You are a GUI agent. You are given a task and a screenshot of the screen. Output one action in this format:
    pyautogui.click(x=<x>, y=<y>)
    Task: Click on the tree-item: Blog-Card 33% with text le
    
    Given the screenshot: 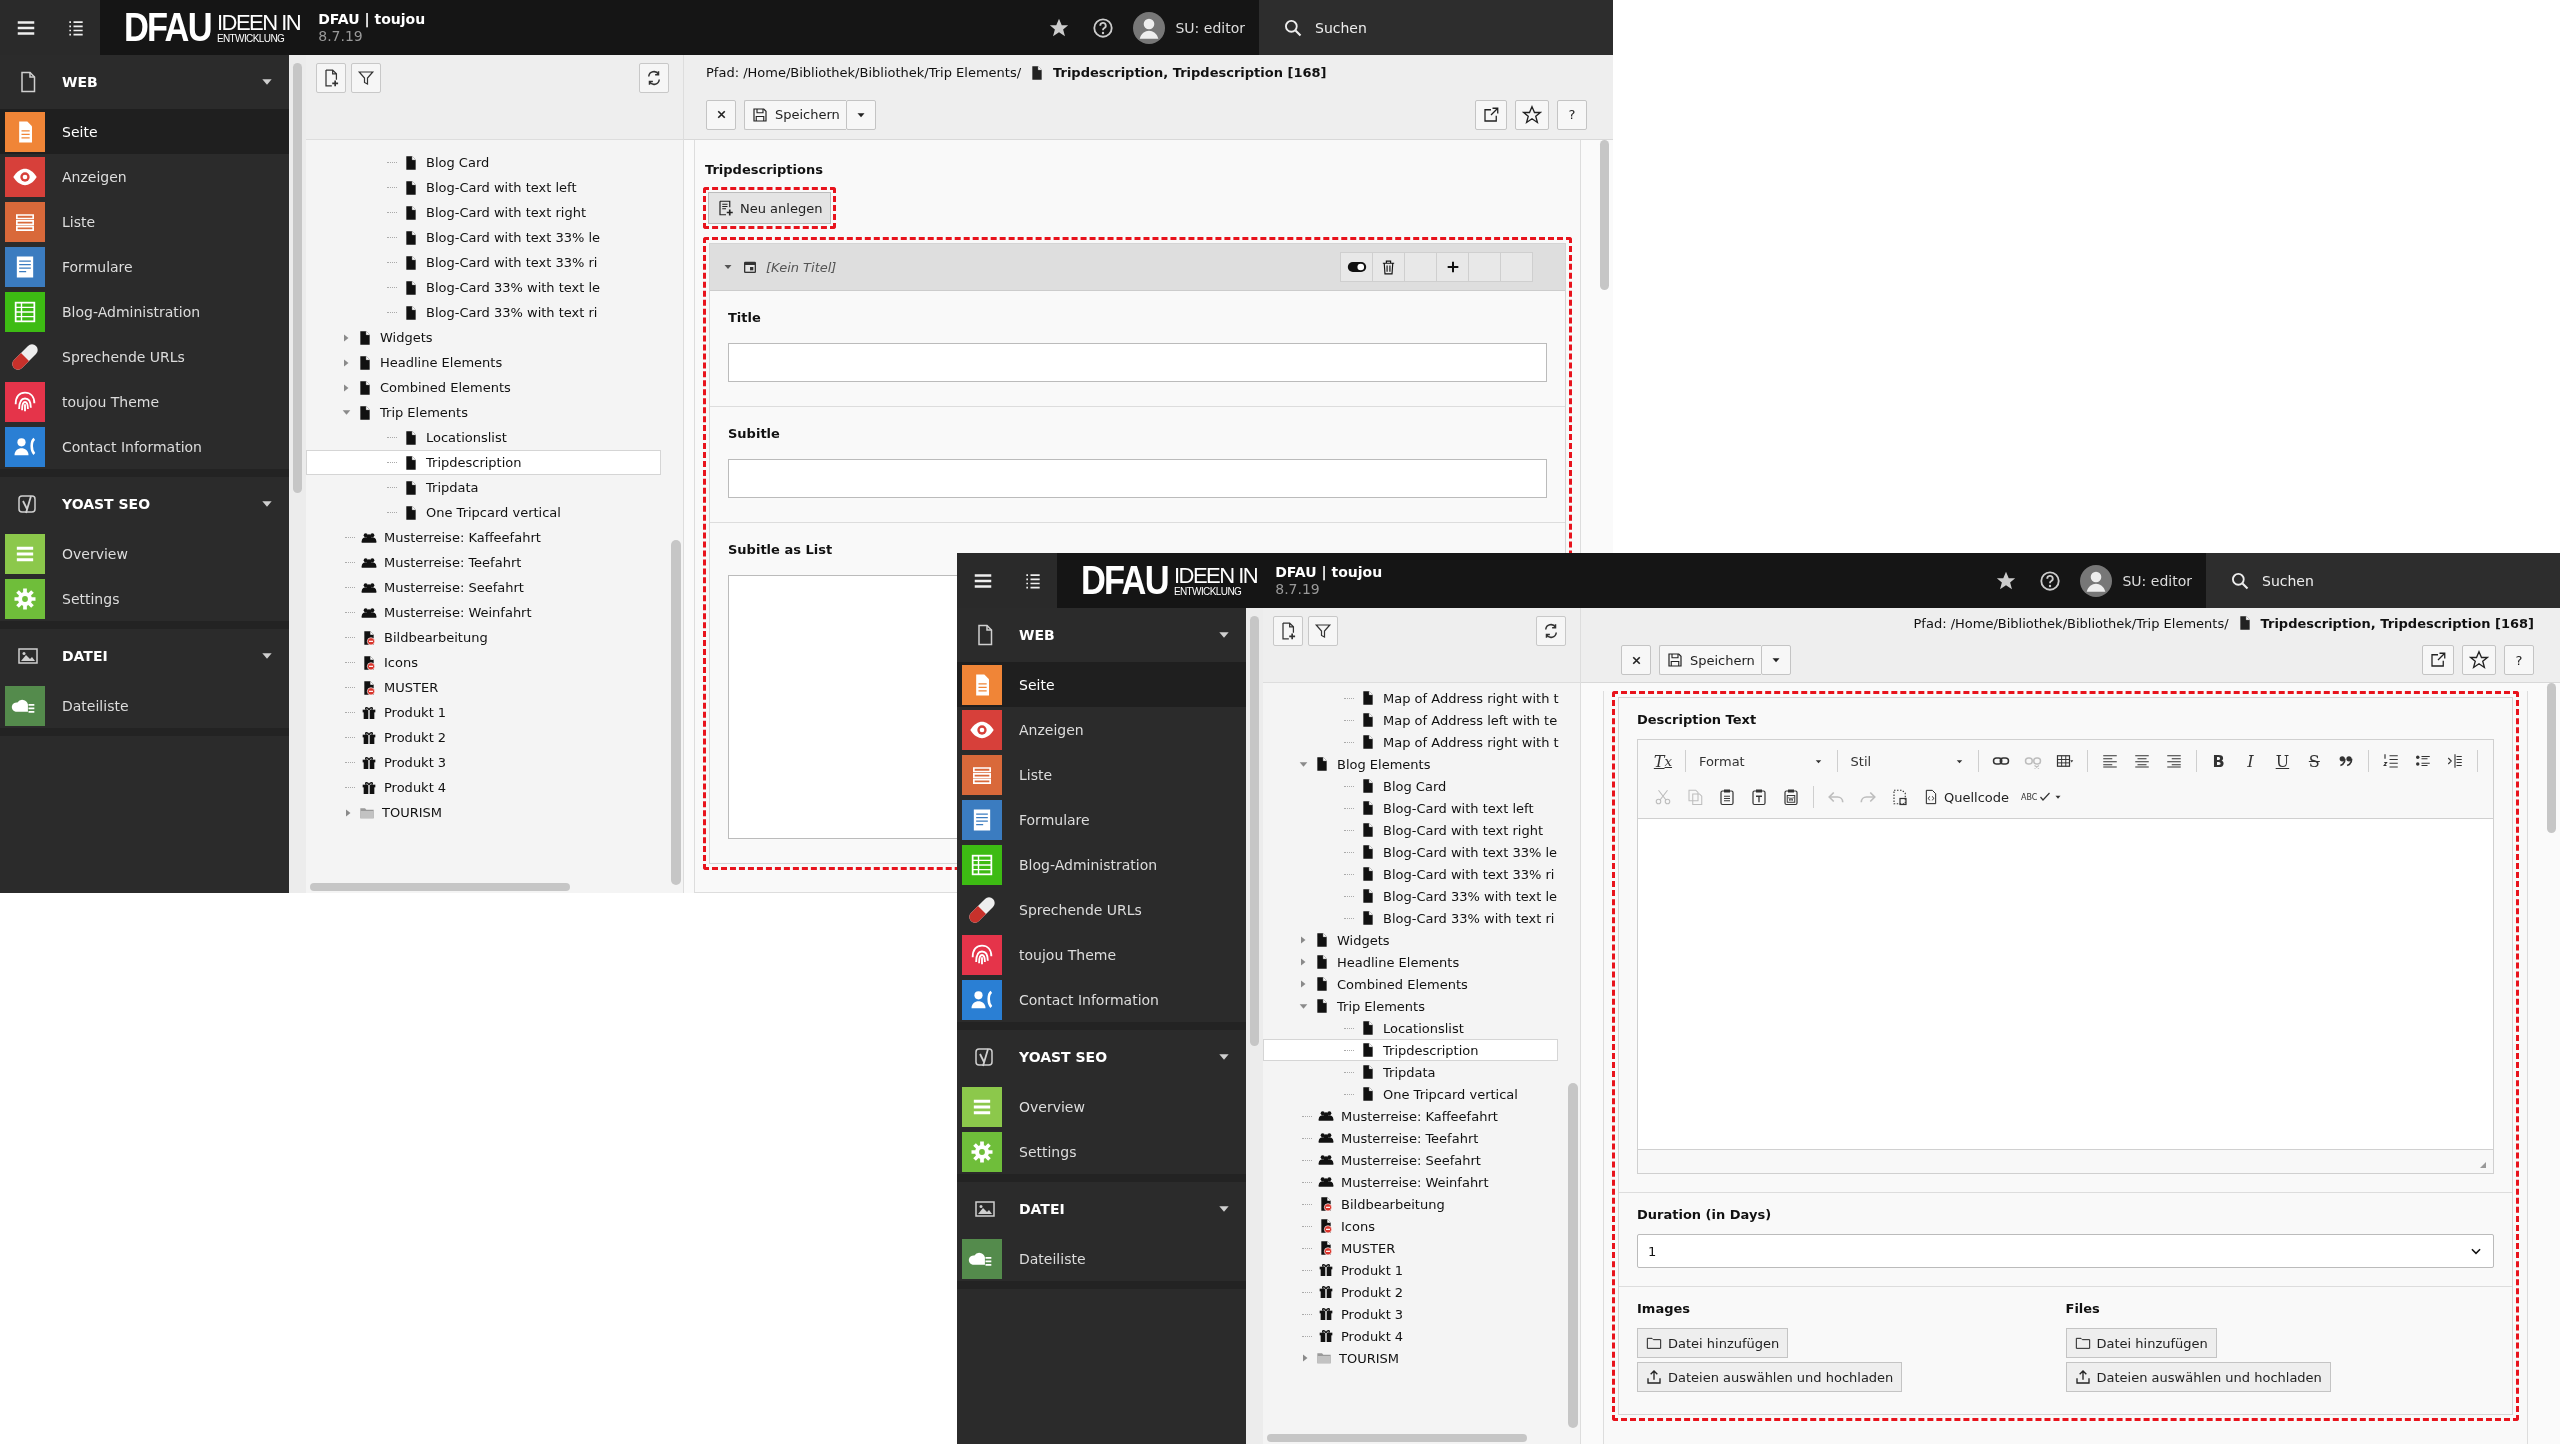 What is the action you would take?
    pyautogui.click(x=483, y=287)
    